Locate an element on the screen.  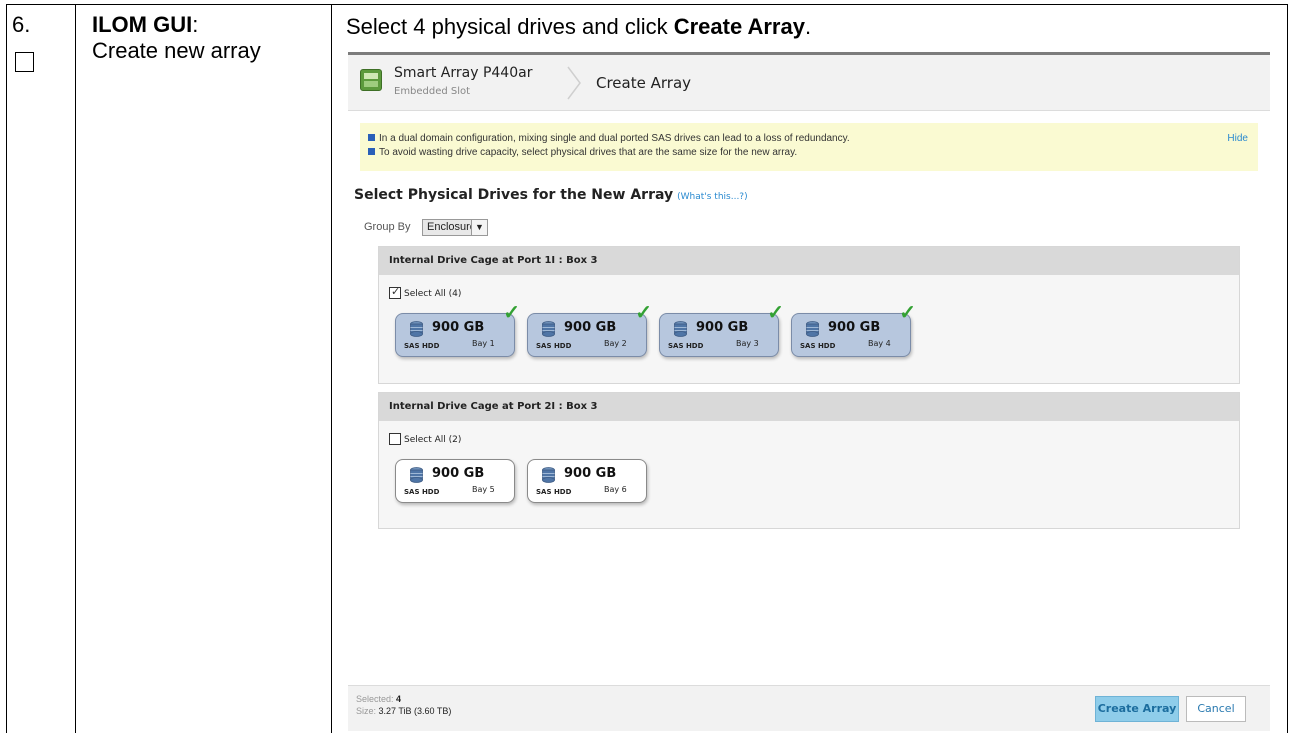
group-by-label: Group By is located at coordinates (387, 227).